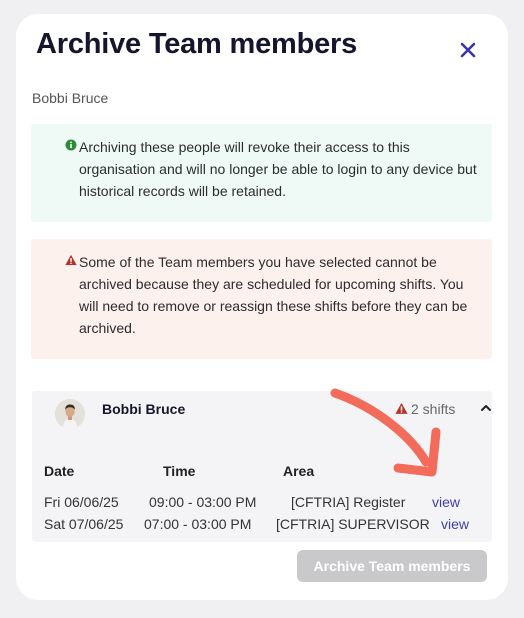 Image resolution: width=524 pixels, height=618 pixels. I want to click on shift-date: Fri 06/06/25, so click(81, 502).